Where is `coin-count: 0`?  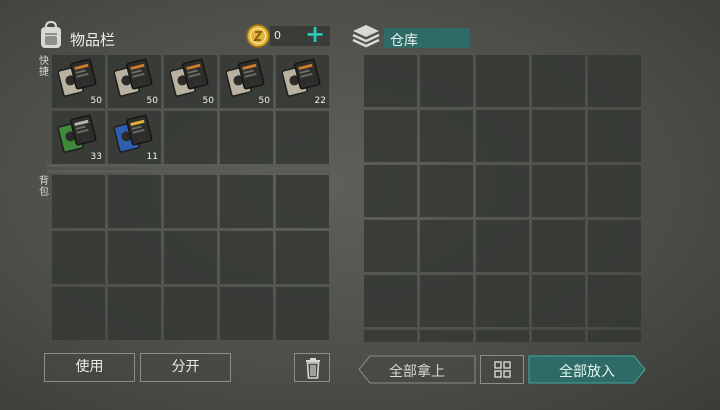
coin-count: 0 is located at coordinates (277, 35).